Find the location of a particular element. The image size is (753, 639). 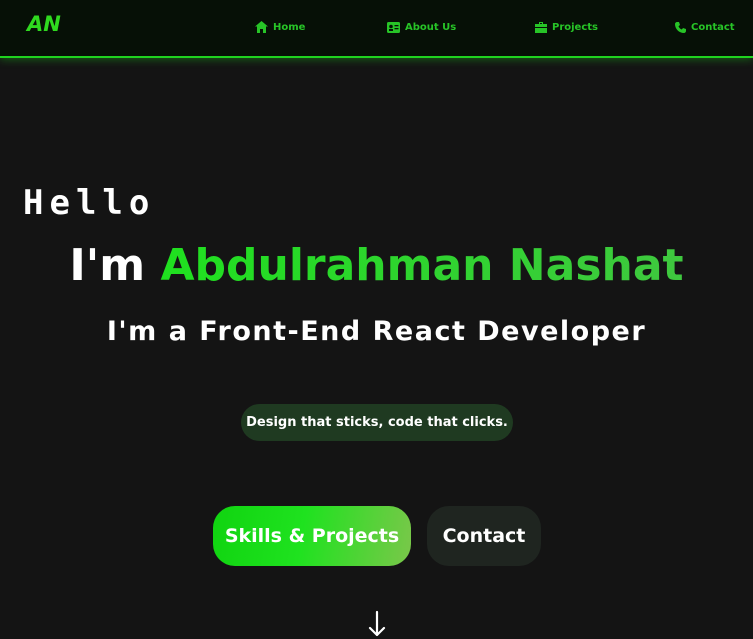

nav-item-label: About Us is located at coordinates (431, 27).